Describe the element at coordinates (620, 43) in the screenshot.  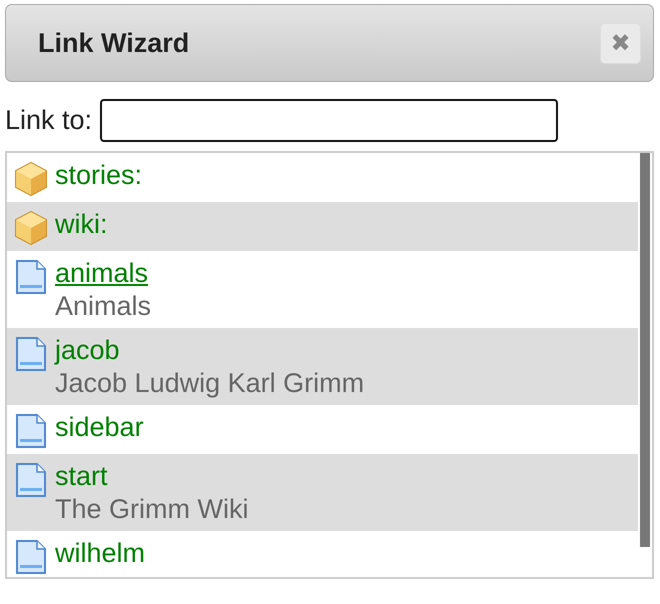
I see `close-button: ✖` at that location.